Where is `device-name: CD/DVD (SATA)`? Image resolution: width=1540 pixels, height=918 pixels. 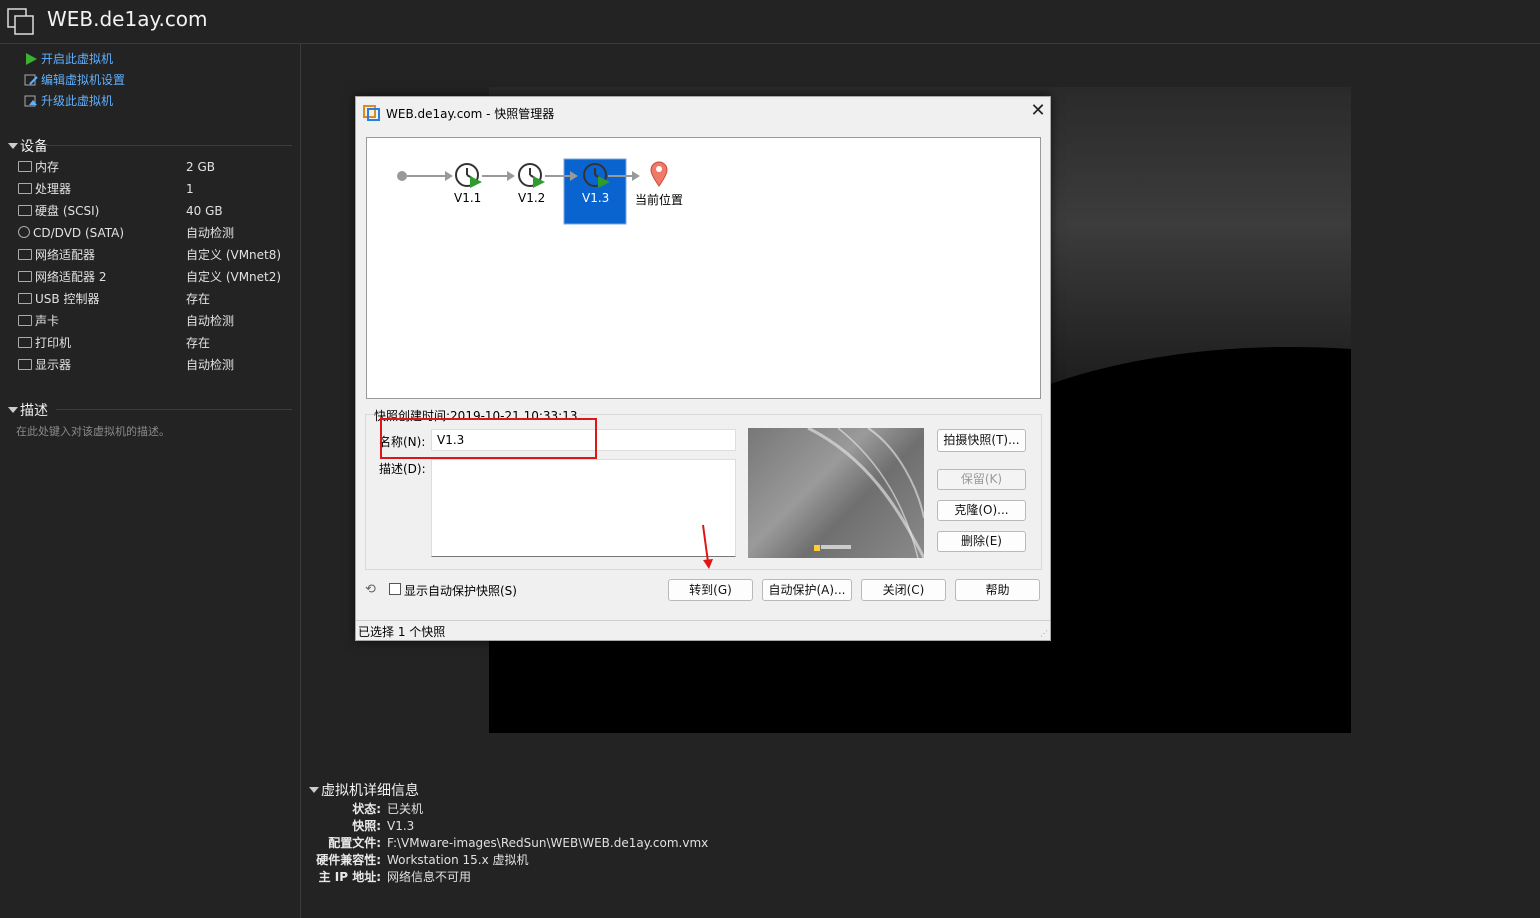
device-name: CD/DVD (SATA) is located at coordinates (79, 233).